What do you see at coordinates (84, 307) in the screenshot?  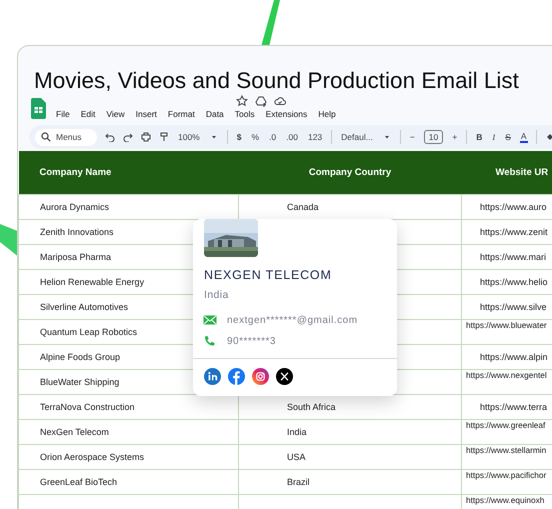 I see `table-cell: Silverline Automotives` at bounding box center [84, 307].